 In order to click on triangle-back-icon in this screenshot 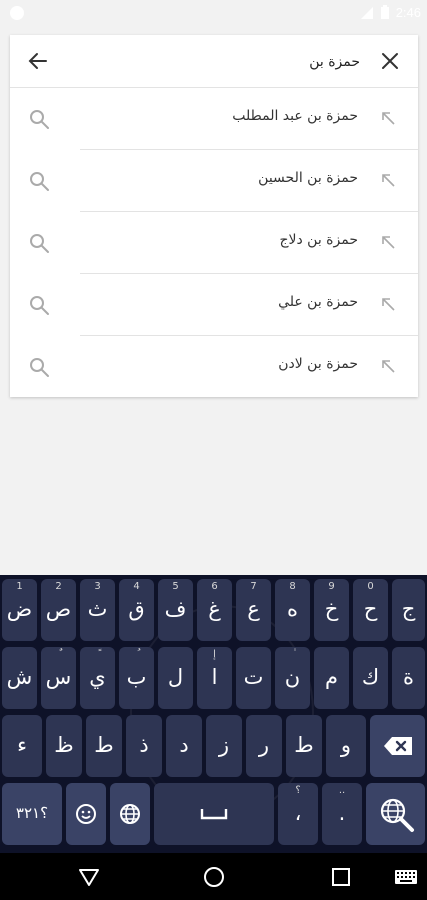, I will do `click(89, 877)`.